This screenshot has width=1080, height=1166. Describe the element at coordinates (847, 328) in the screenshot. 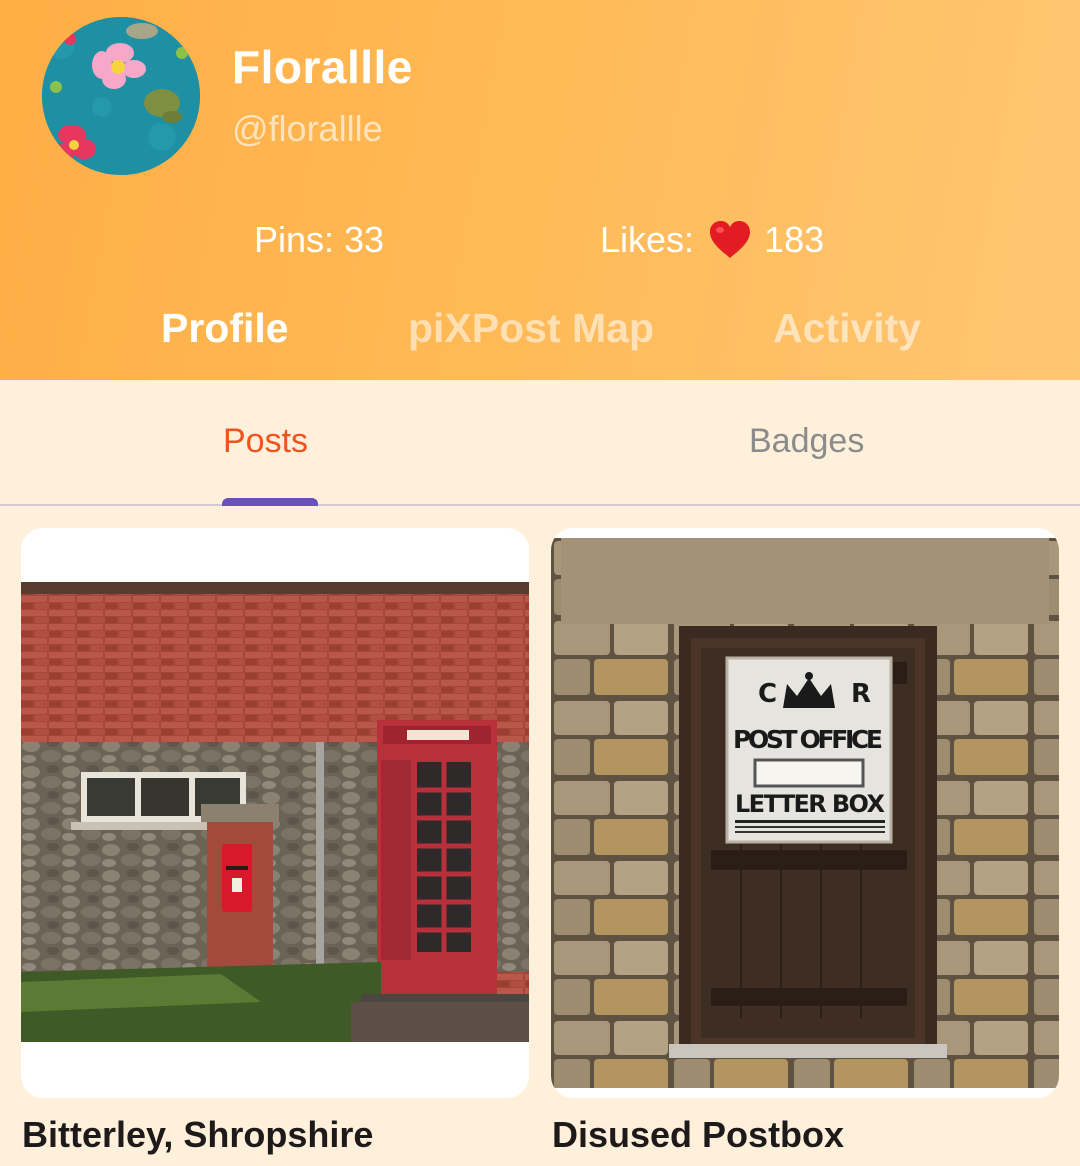

I see `tab-activity: Activity` at that location.